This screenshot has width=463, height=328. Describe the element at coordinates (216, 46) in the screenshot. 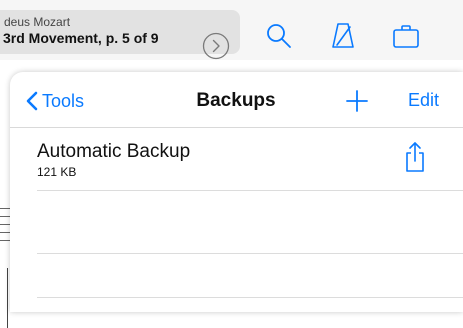

I see `next-page-button` at that location.